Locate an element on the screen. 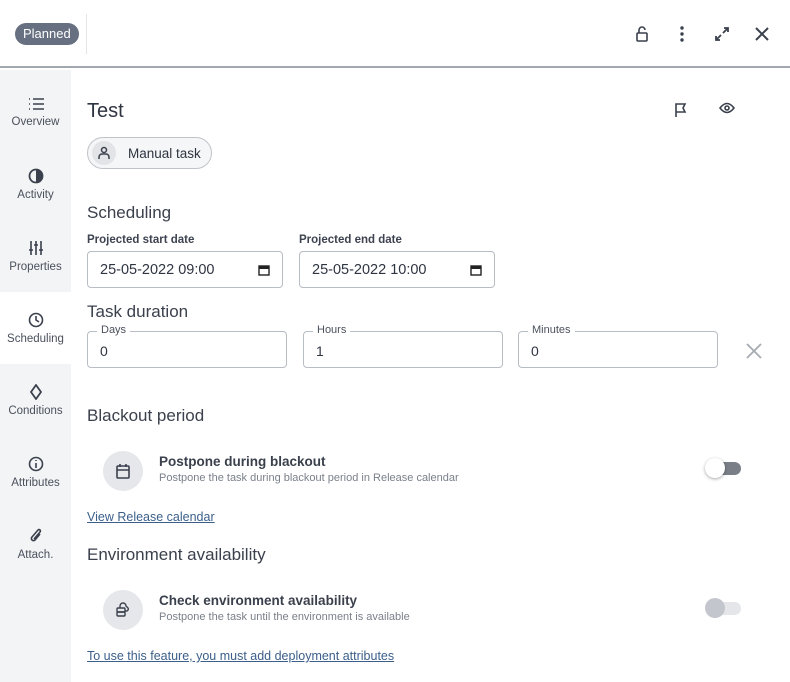 The height and width of the screenshot is (682, 790). sidebar-item-activity: Activity is located at coordinates (35, 184).